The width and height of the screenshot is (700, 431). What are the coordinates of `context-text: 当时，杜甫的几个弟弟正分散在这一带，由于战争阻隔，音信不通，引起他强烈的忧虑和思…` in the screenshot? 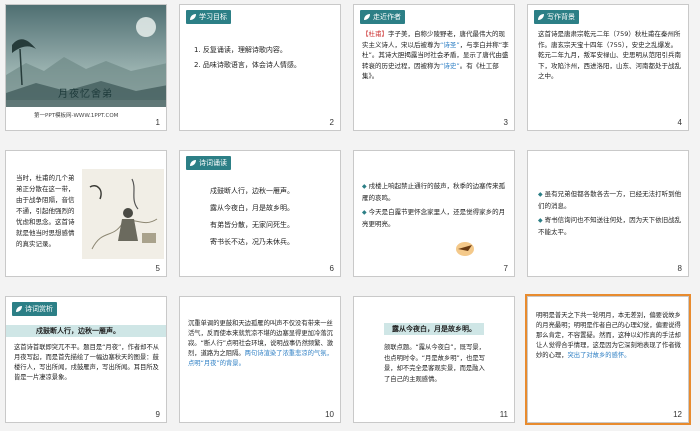 It's located at (45, 211).